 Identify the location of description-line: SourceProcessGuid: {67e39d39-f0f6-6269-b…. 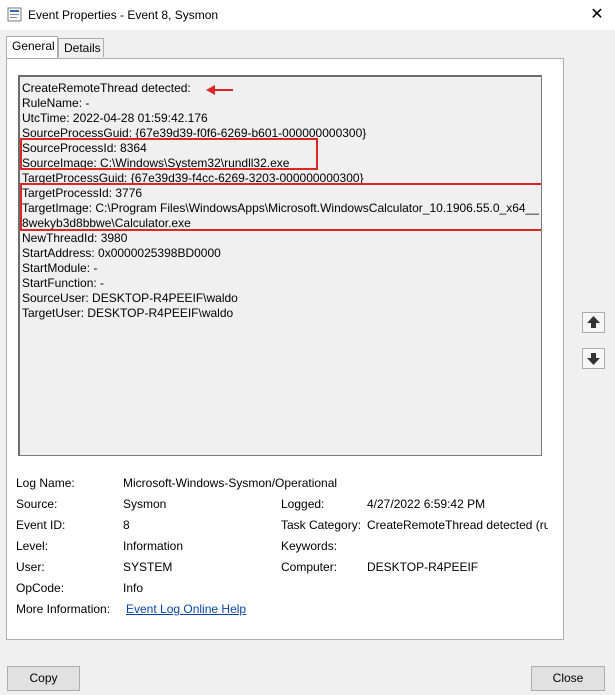
(194, 133).